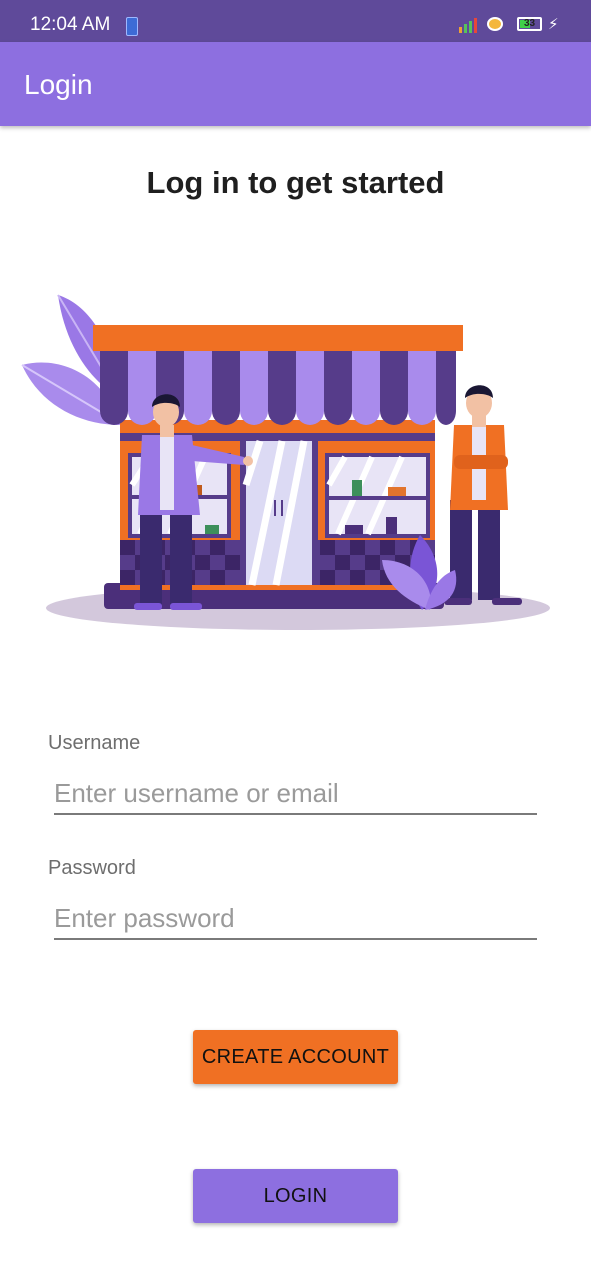 The height and width of the screenshot is (1280, 591). Describe the element at coordinates (70, 24) in the screenshot. I see `status-time: 12:04 AM` at that location.